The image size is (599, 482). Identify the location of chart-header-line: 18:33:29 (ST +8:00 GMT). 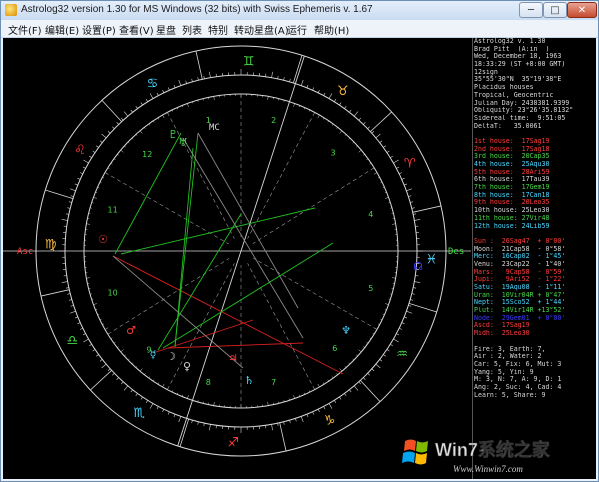
(520, 65).